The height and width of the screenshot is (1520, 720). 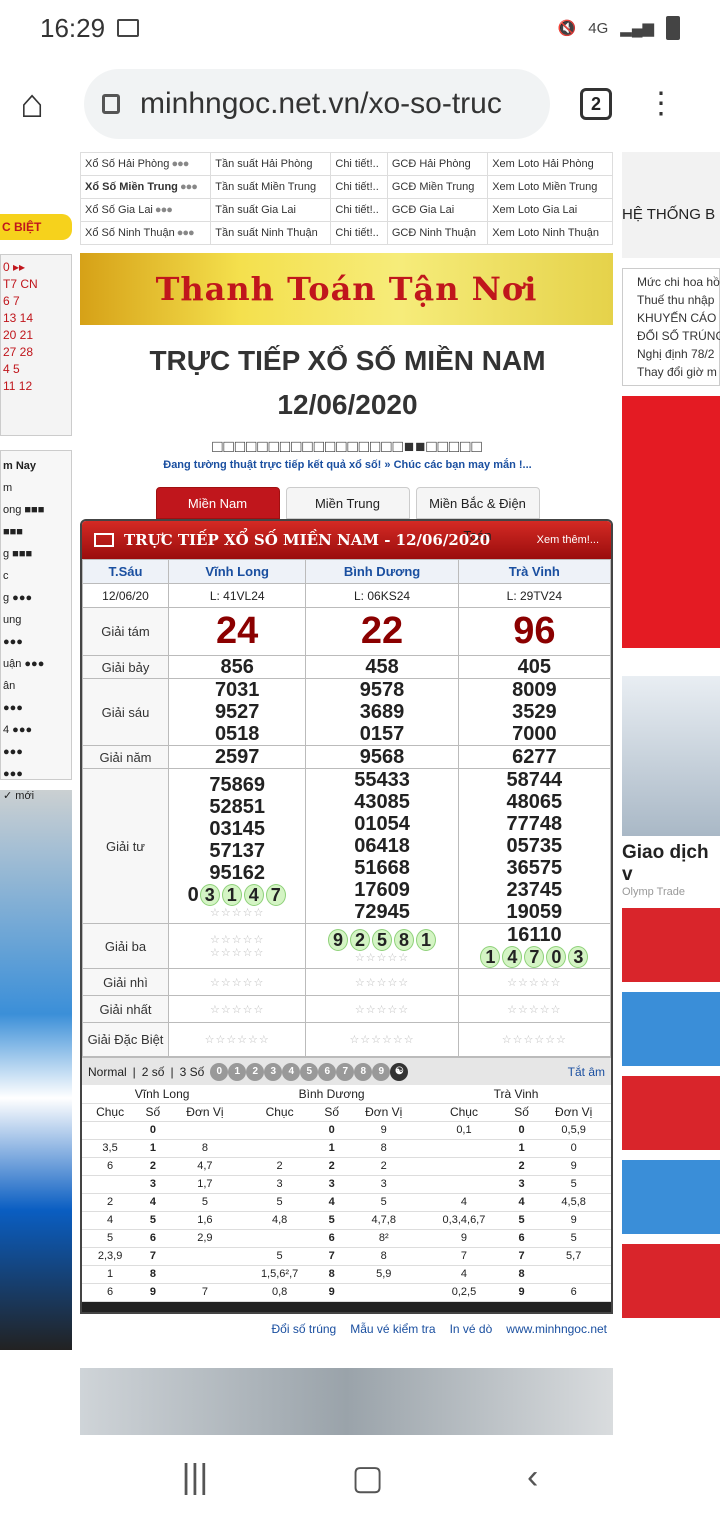 I want to click on prize-label: Giải Đặc Biệt, so click(x=125, y=1039).